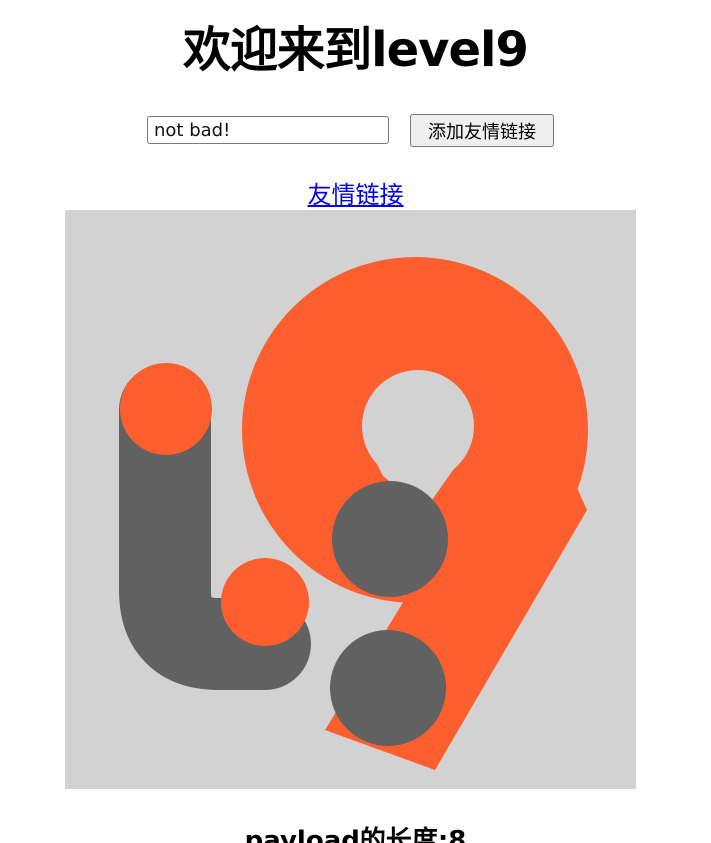  I want to click on friend-link: 友情链接, so click(356, 195).